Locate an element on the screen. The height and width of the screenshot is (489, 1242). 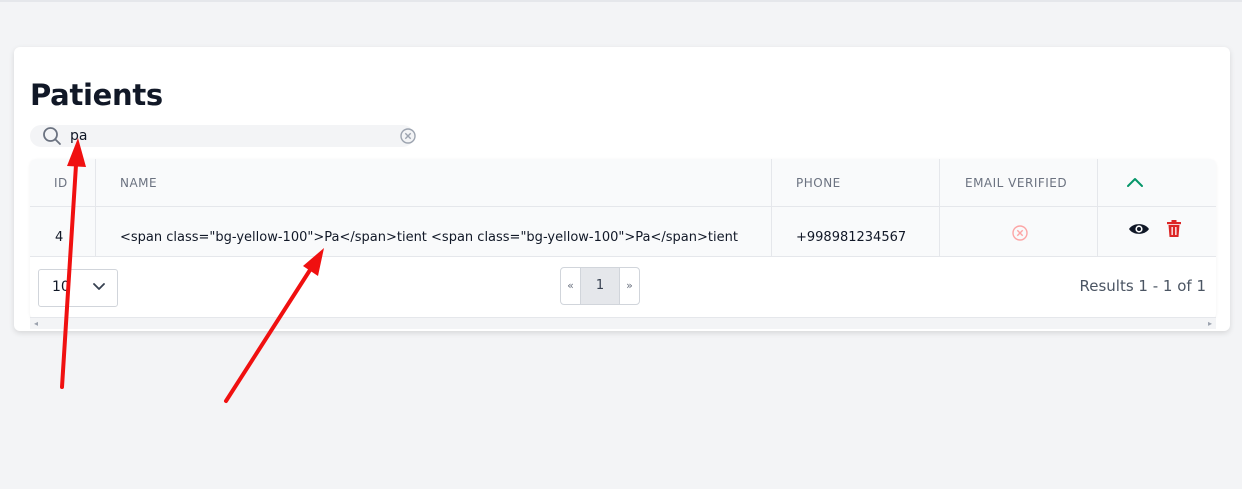
results-count: Results 1 - 1 of 1 is located at coordinates (1142, 286).